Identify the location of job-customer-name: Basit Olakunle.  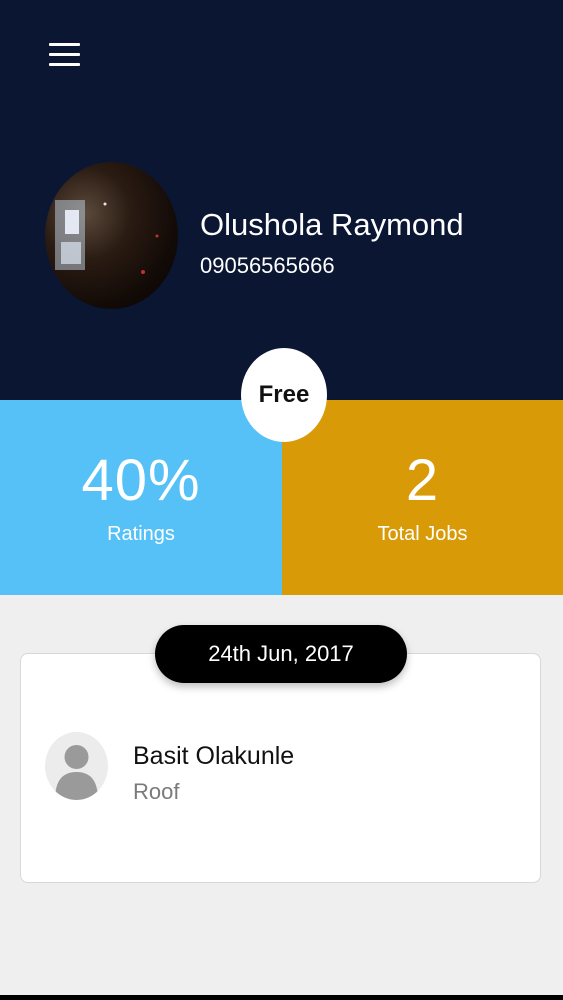
(214, 756).